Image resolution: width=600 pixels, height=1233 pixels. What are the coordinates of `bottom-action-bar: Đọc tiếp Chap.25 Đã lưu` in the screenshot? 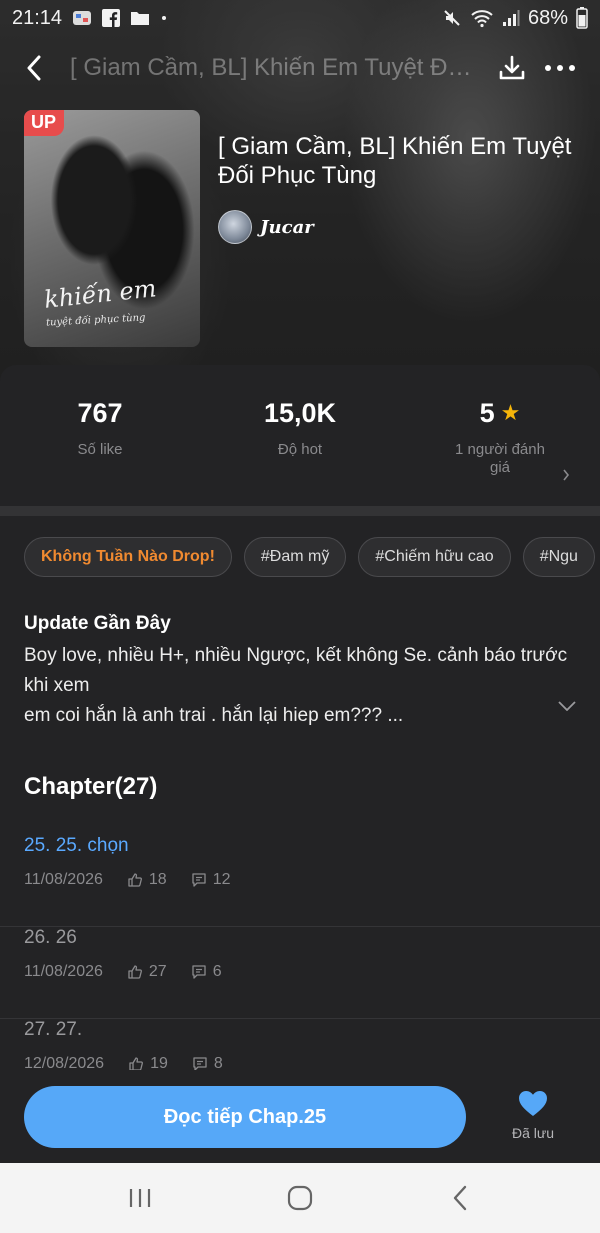 It's located at (300, 1116).